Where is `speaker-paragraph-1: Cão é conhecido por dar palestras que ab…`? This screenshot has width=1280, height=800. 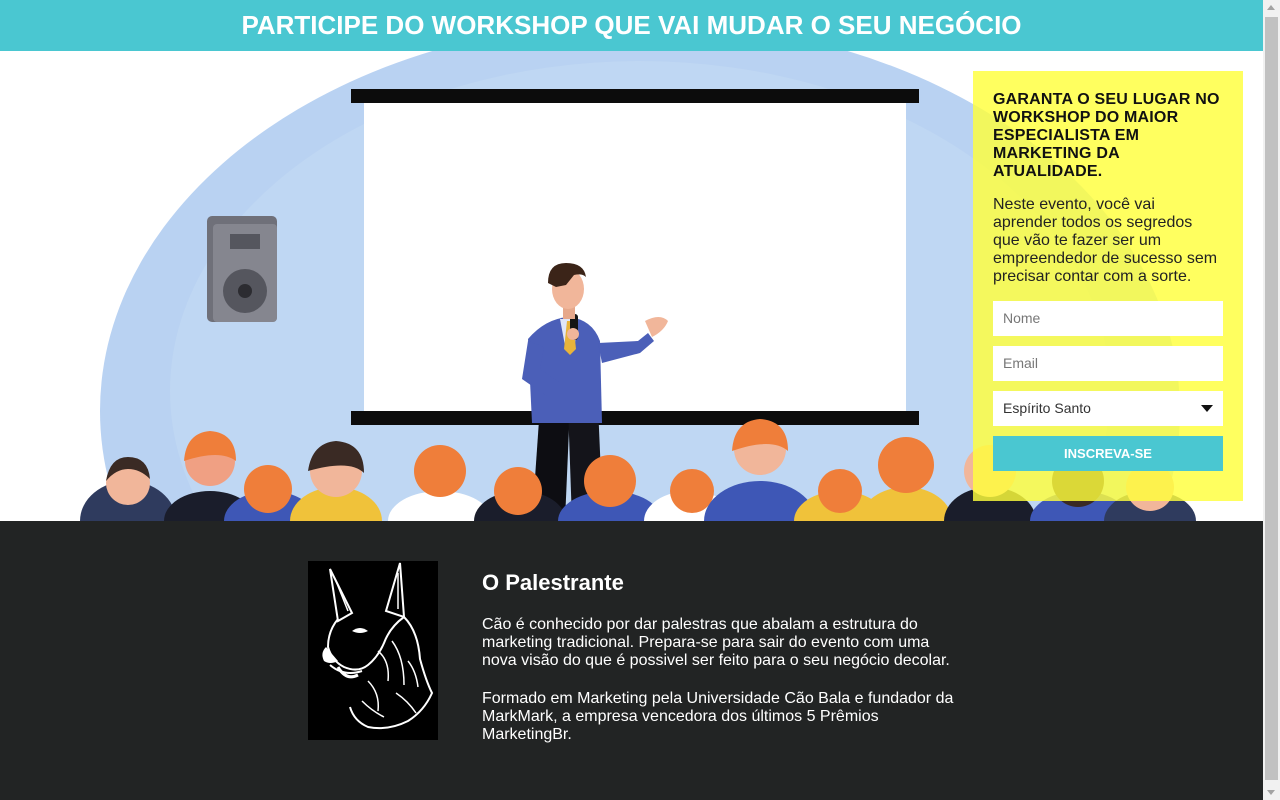 speaker-paragraph-1: Cão é conhecido por dar palestras que ab… is located at coordinates (716, 642).